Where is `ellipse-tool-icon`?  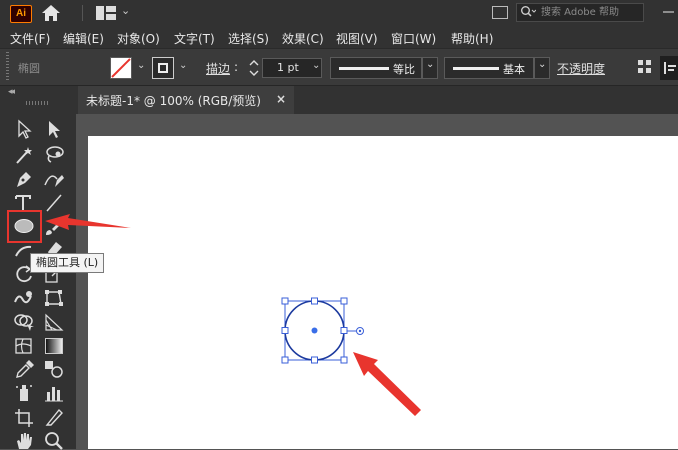 ellipse-tool-icon is located at coordinates (24, 226).